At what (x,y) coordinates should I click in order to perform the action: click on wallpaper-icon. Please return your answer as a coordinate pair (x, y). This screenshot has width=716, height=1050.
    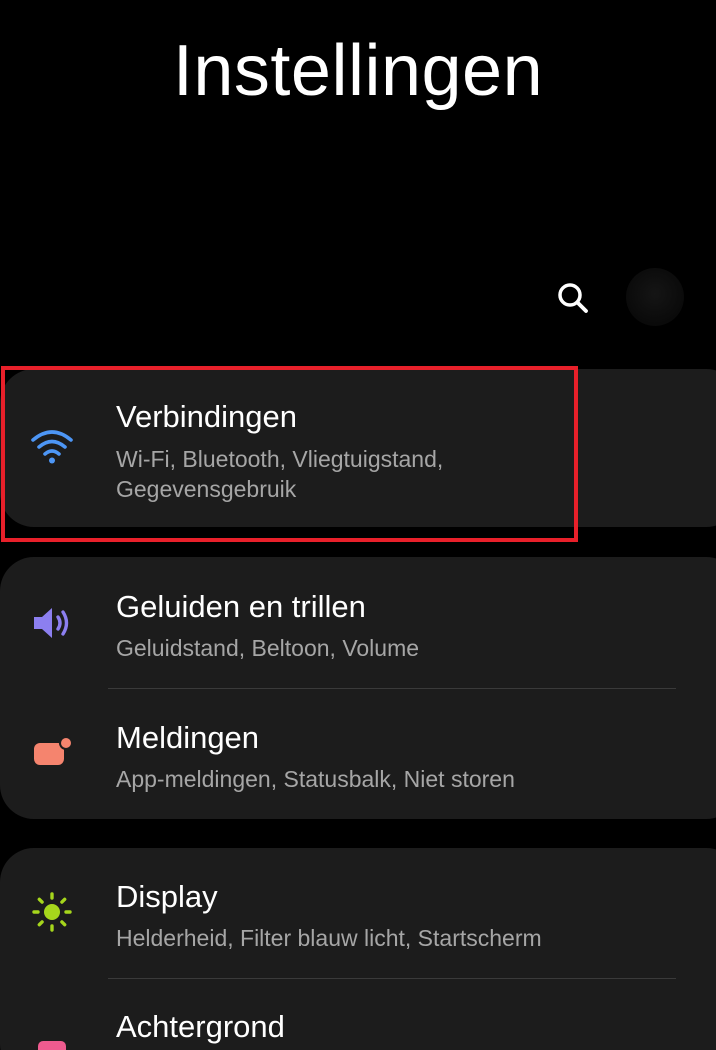
    Looking at the image, I should click on (52, 1045).